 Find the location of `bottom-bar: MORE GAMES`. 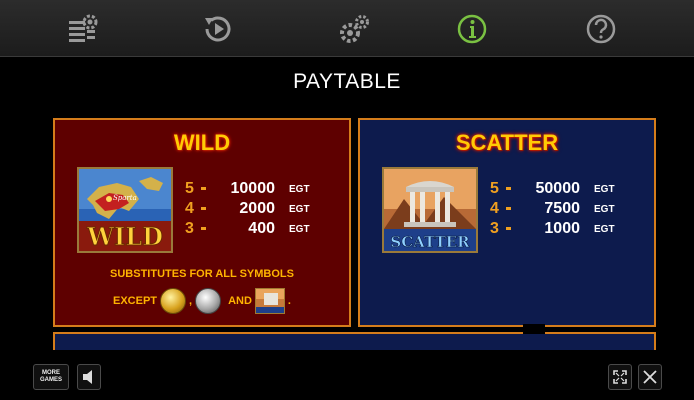

bottom-bar: MORE GAMES is located at coordinates (347, 375).